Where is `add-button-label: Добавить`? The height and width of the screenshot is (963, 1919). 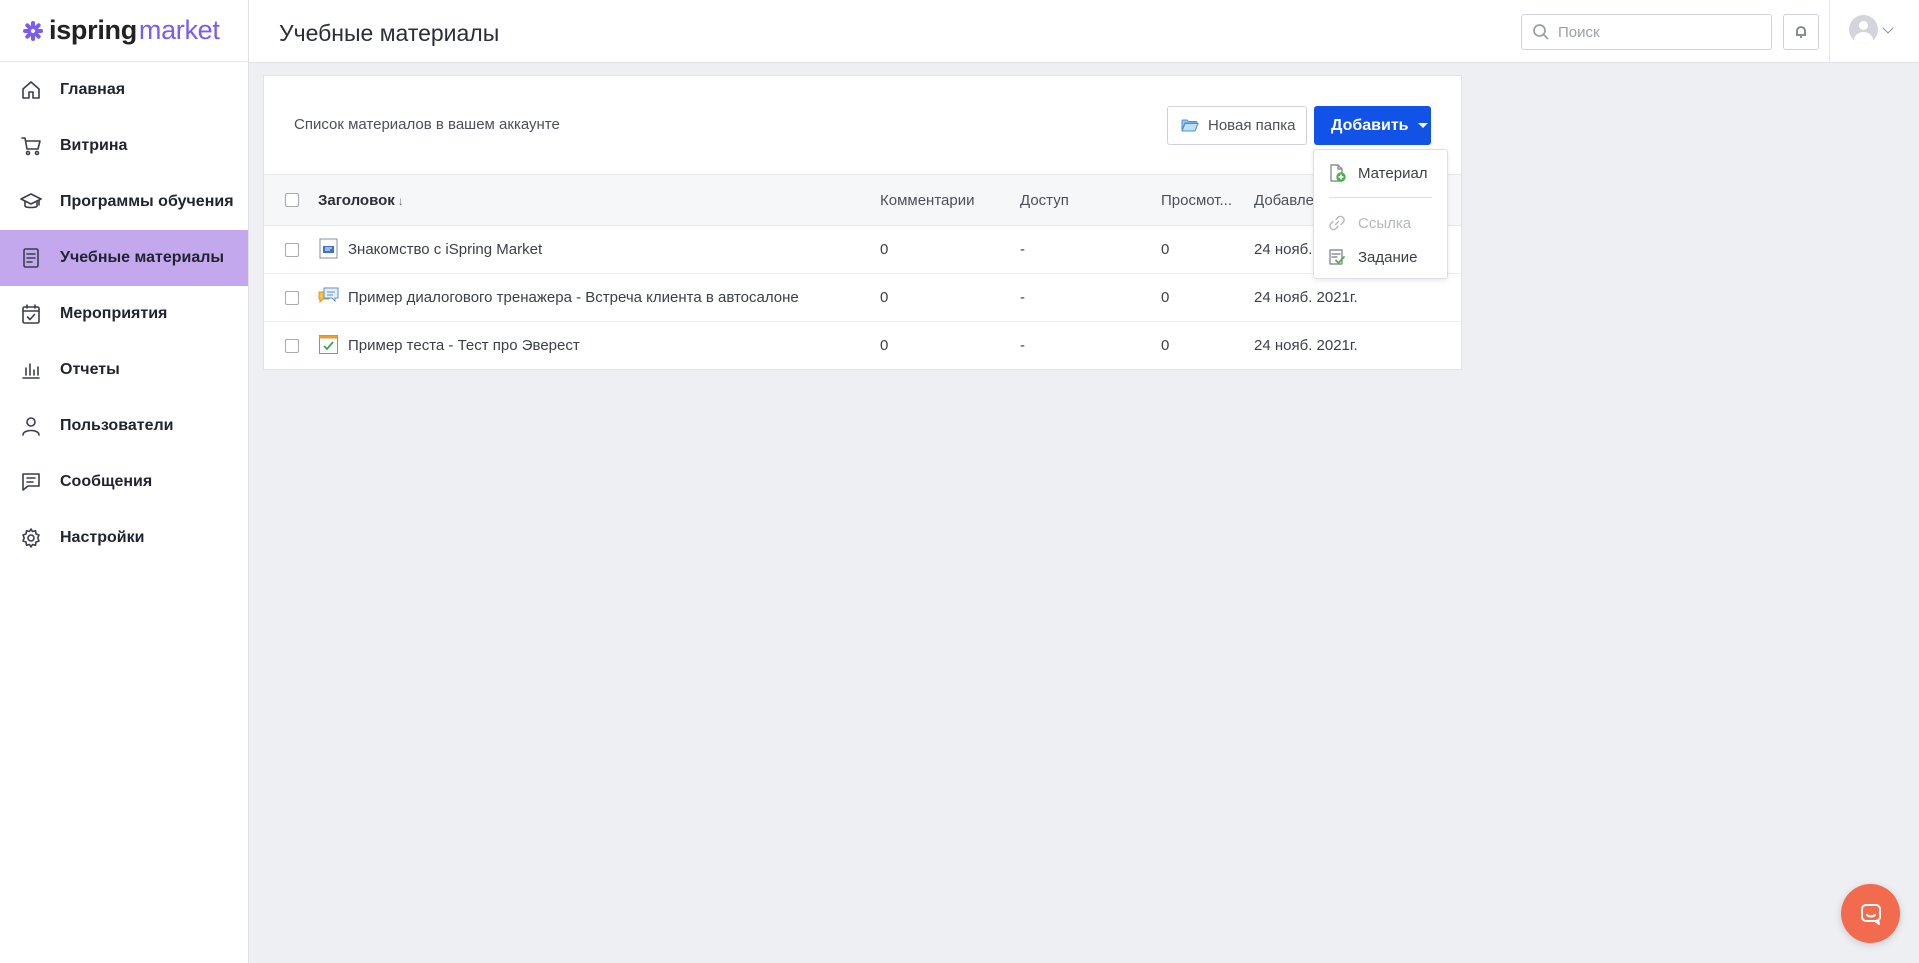
add-button-label: Добавить is located at coordinates (1370, 125).